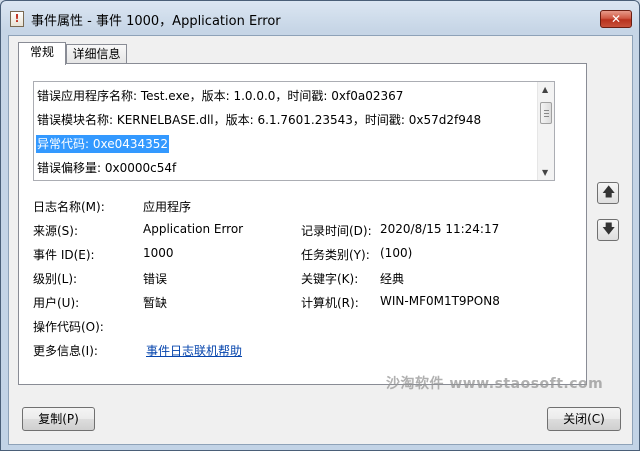 This screenshot has width=640, height=451. What do you see at coordinates (69, 207) in the screenshot?
I see `log-name-label: 日志名称(M):` at bounding box center [69, 207].